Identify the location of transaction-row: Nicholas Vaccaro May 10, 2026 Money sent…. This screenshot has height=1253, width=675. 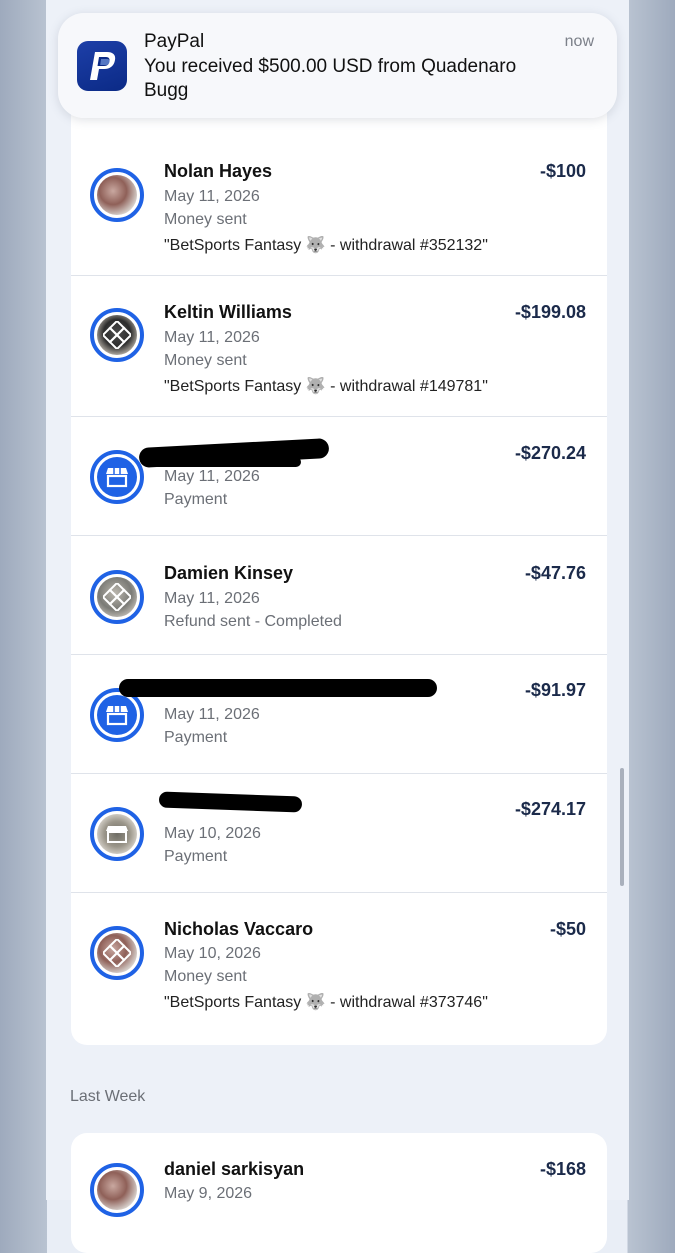
(339, 969).